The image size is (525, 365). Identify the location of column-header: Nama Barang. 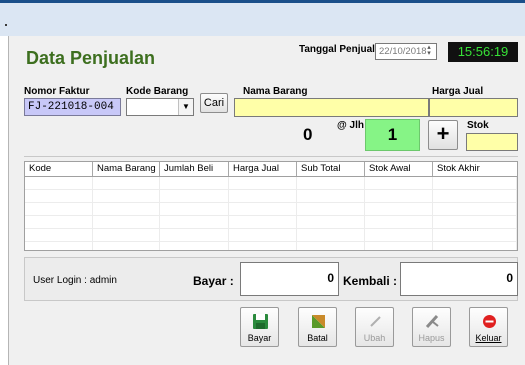
(126, 169).